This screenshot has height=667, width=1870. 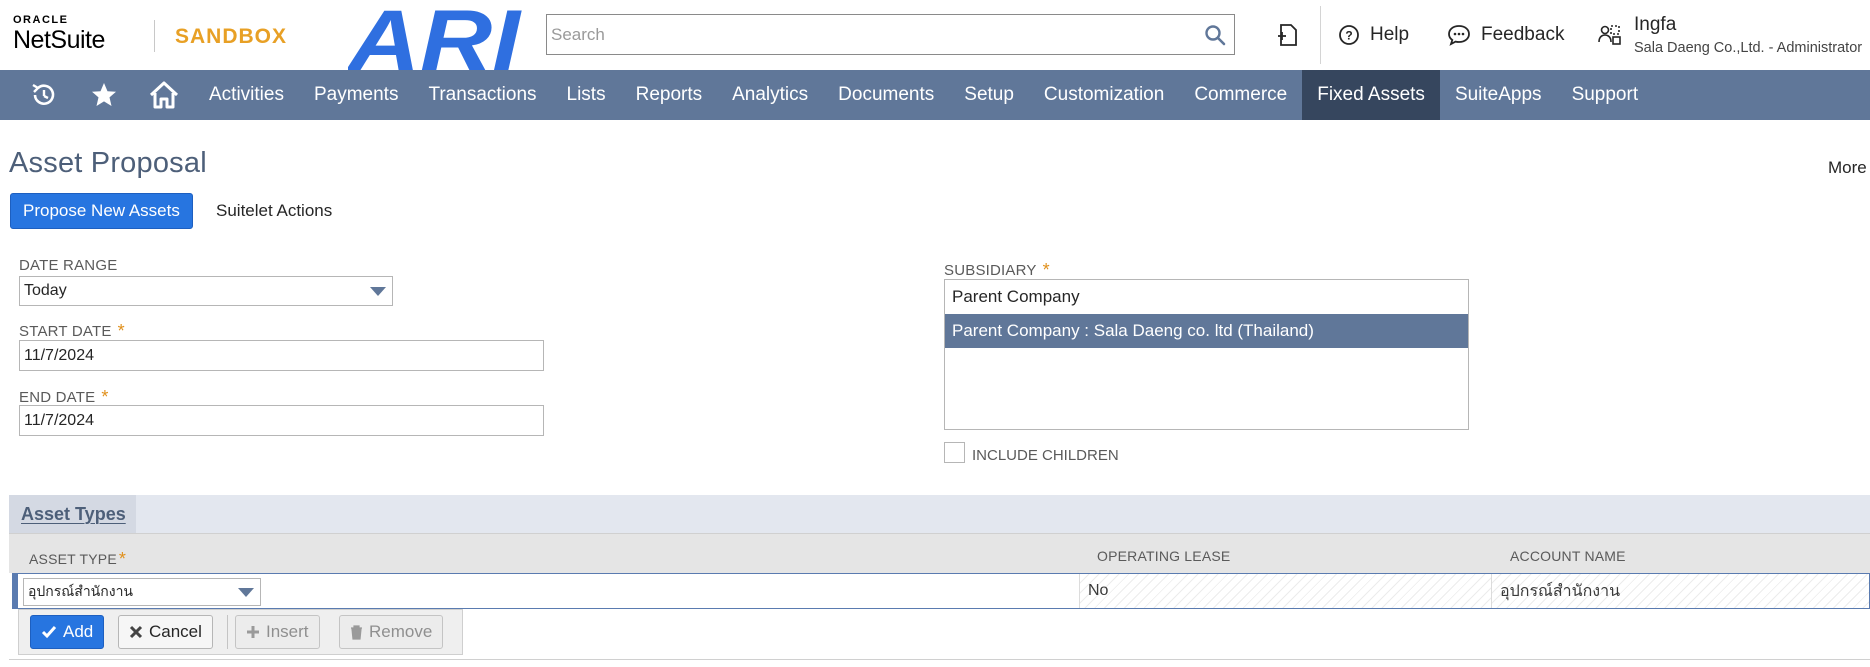 What do you see at coordinates (1849, 168) in the screenshot?
I see `more-menu: More` at bounding box center [1849, 168].